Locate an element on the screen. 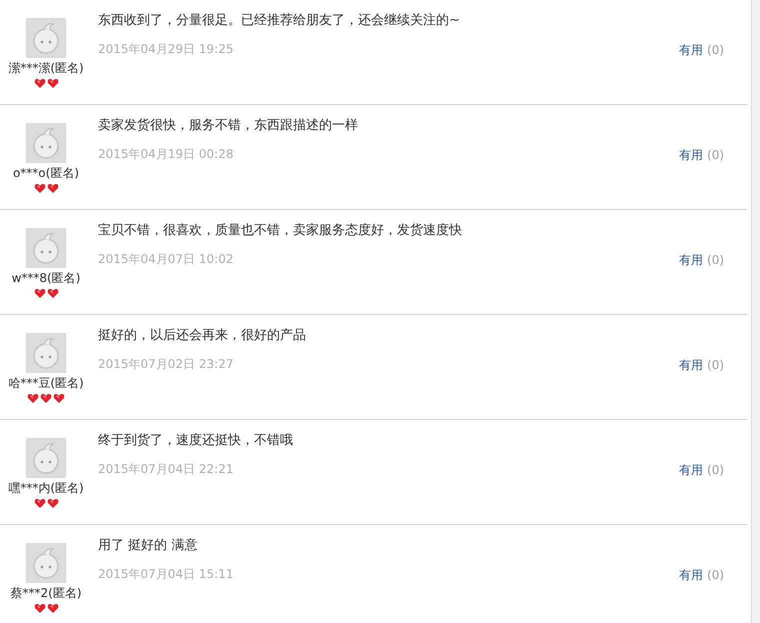  review-date: 2015年04月07日 10:02 is located at coordinates (166, 259).